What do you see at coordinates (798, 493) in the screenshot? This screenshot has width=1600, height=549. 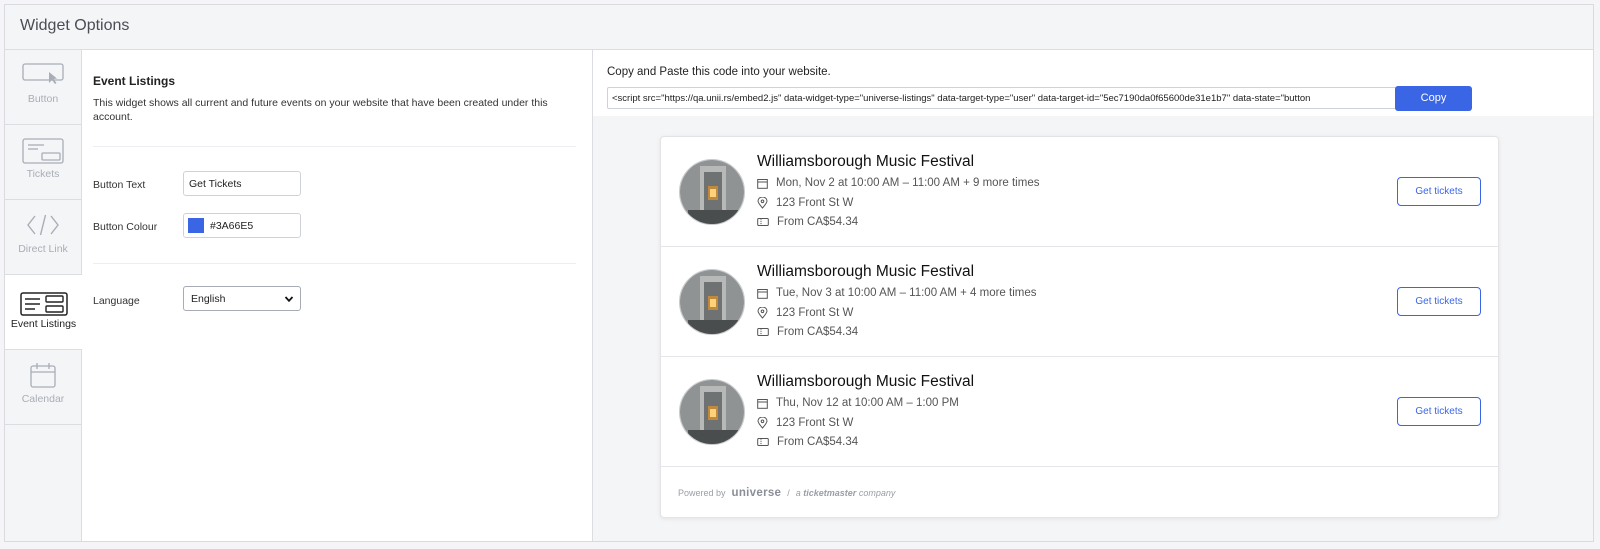 I see `tagline-prefix: a` at bounding box center [798, 493].